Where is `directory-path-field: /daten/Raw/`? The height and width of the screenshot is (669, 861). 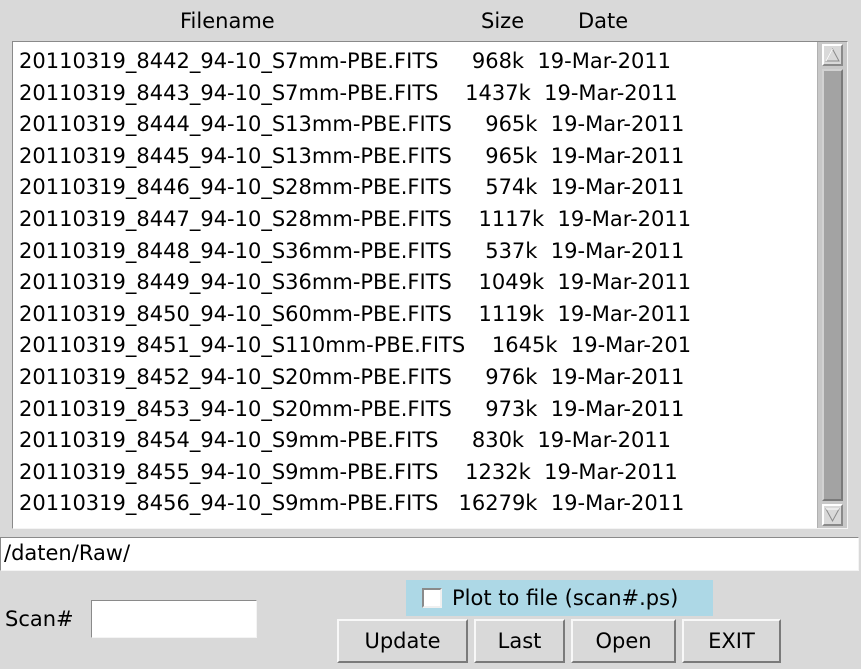 directory-path-field: /daten/Raw/ is located at coordinates (429, 554).